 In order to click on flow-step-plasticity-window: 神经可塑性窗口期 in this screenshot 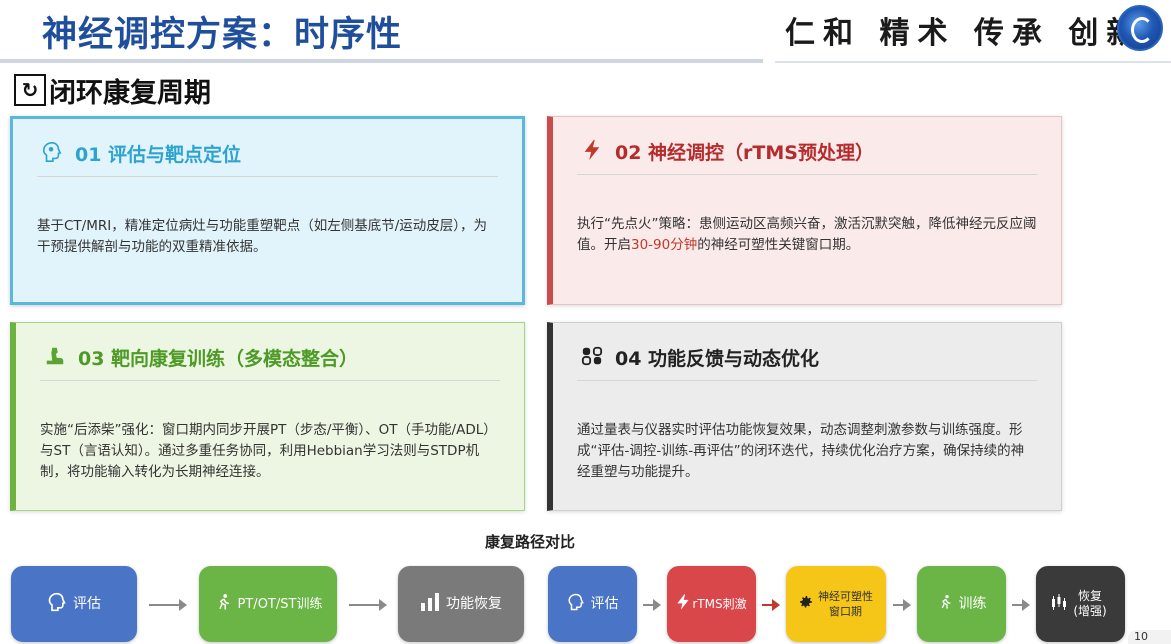, I will do `click(836, 604)`.